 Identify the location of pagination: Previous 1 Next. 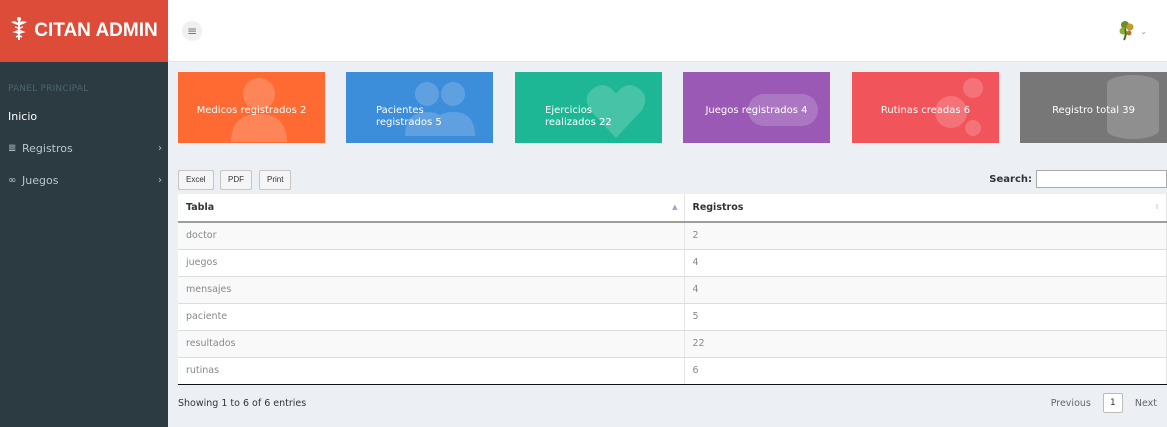
(1104, 403).